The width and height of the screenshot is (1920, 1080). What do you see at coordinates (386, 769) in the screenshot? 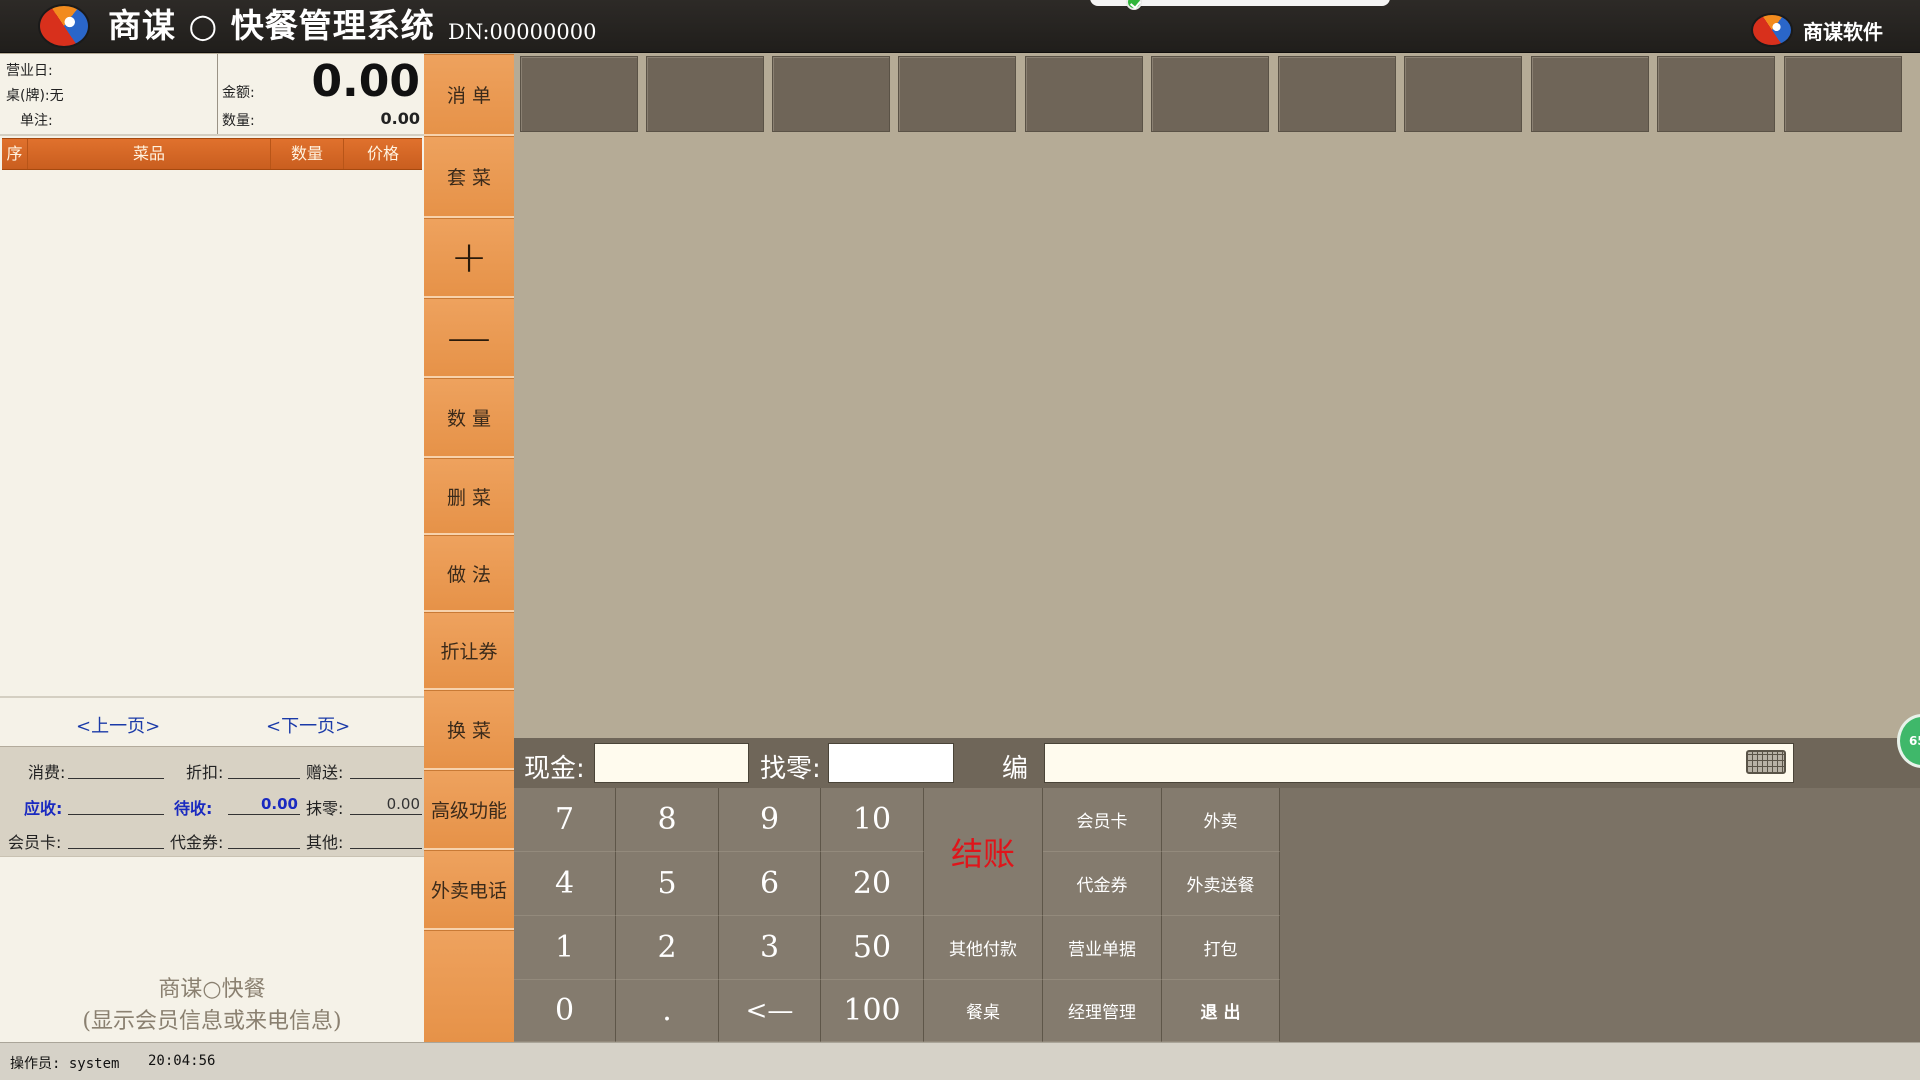
I see `gift-value` at bounding box center [386, 769].